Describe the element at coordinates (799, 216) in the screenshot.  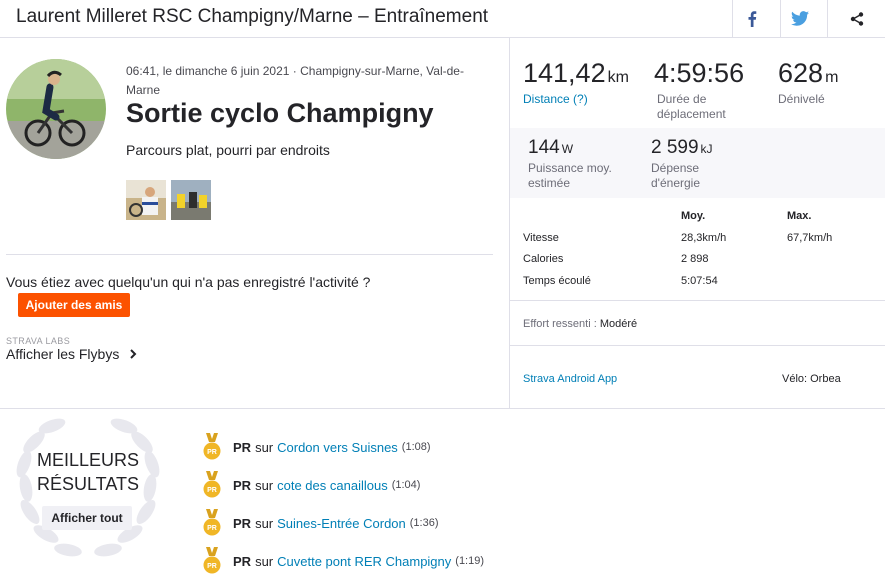
I see `table-header-max: Max.` at that location.